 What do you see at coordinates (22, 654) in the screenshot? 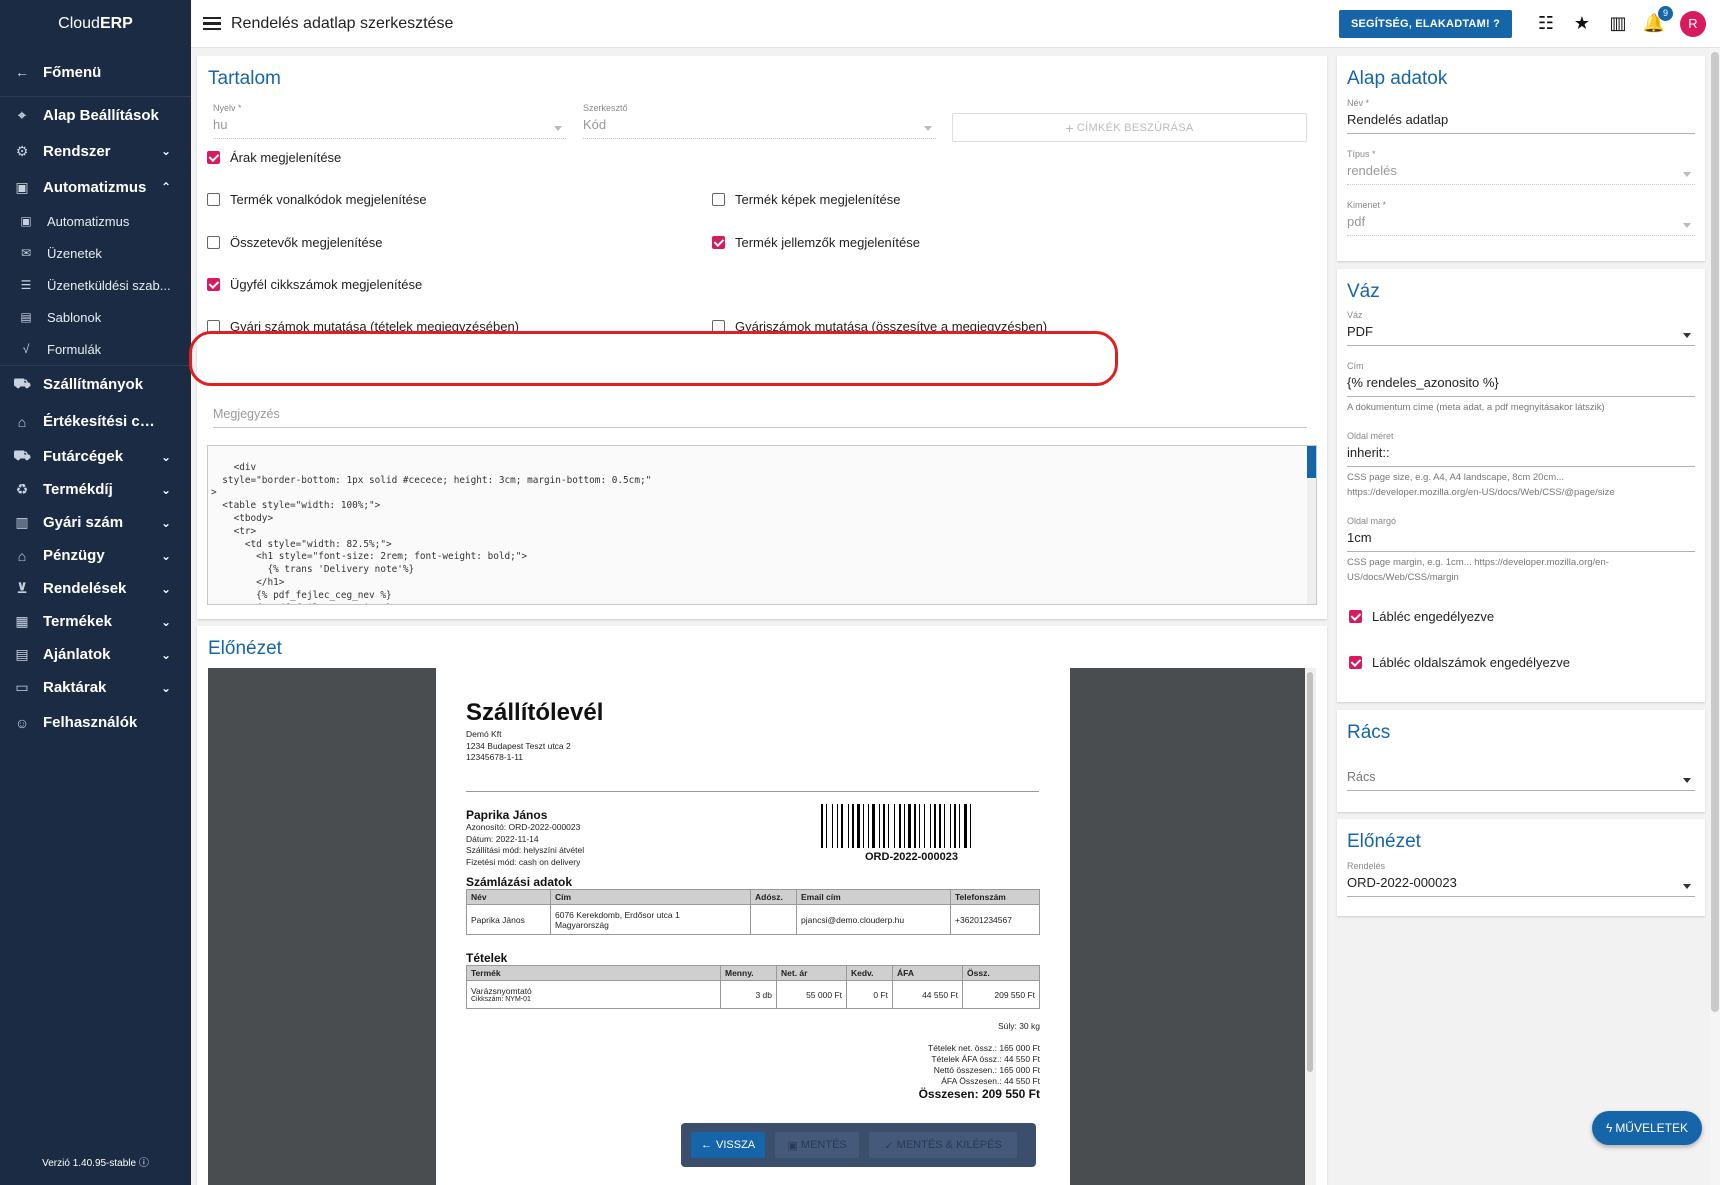
I see `offer-icon: ▤` at bounding box center [22, 654].